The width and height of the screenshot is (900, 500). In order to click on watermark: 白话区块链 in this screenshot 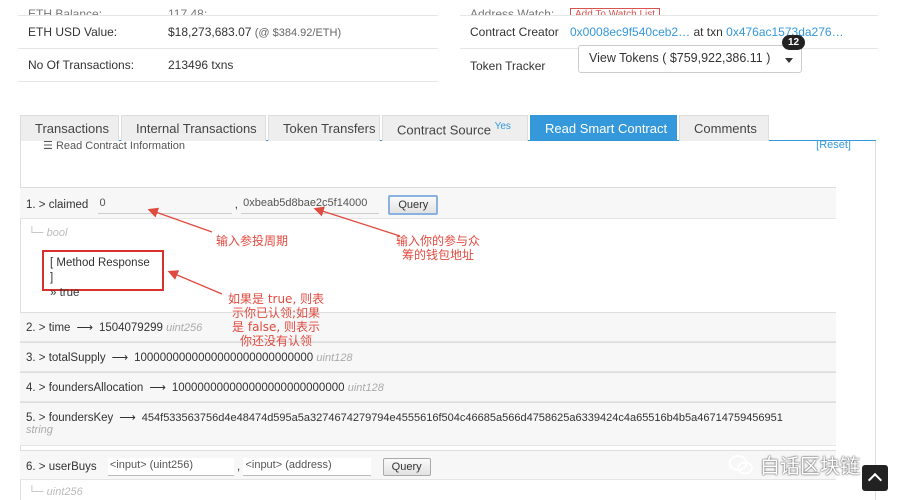, I will do `click(794, 464)`.